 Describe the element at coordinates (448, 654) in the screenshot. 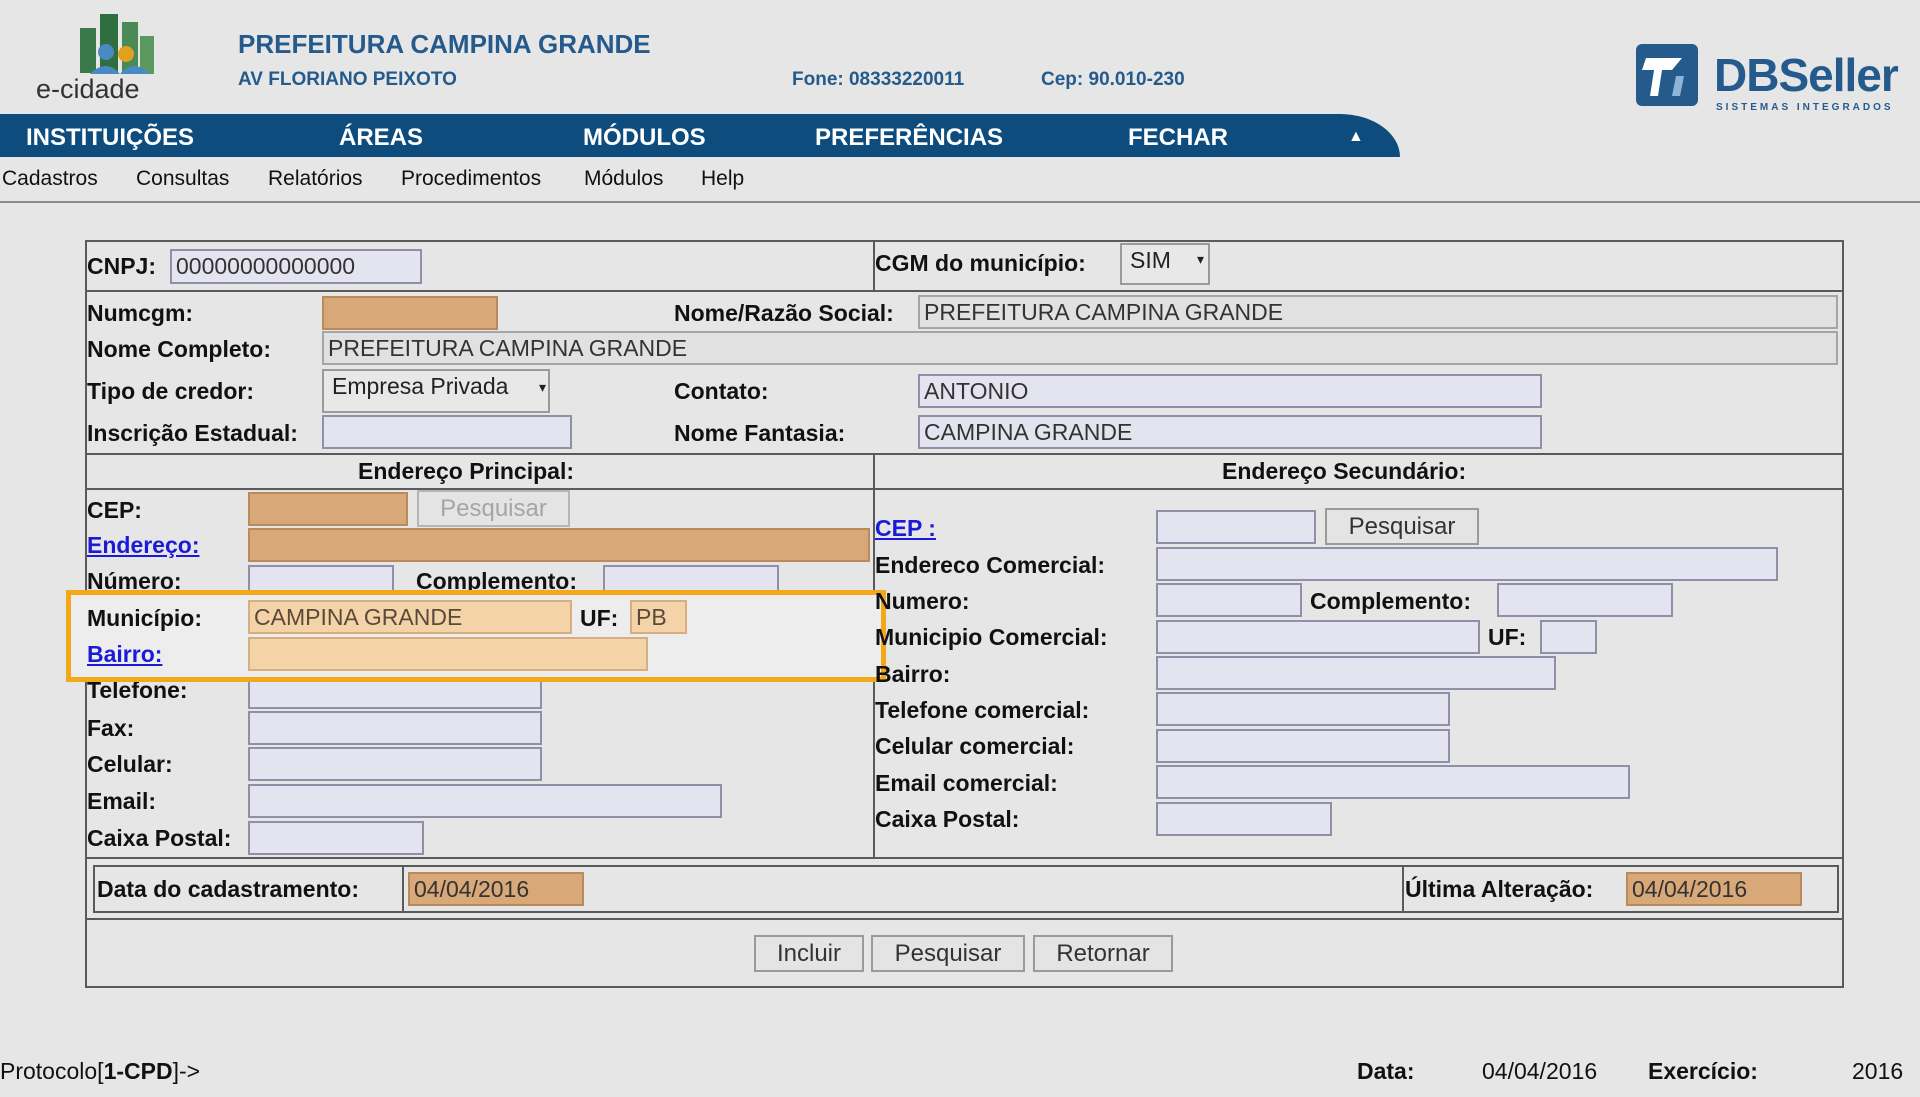

I see `bairro-field` at that location.